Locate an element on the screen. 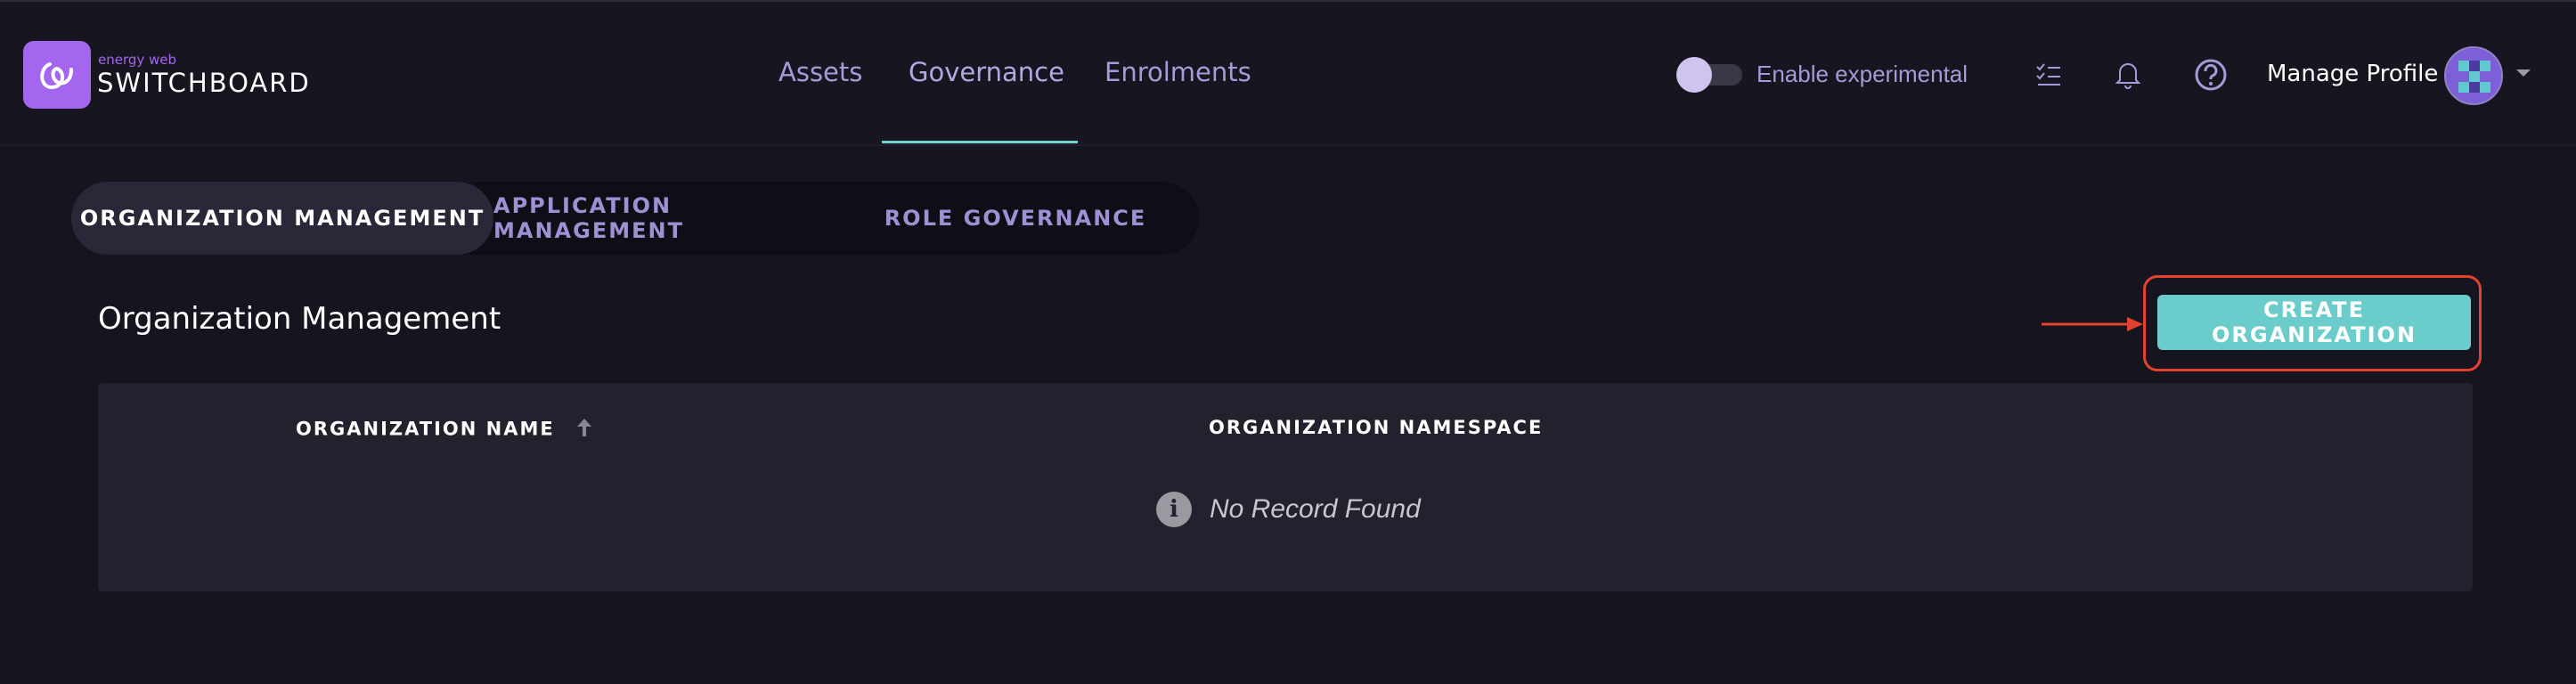 The image size is (2576, 684). manage-profile-label: Manage Profile is located at coordinates (2352, 74).